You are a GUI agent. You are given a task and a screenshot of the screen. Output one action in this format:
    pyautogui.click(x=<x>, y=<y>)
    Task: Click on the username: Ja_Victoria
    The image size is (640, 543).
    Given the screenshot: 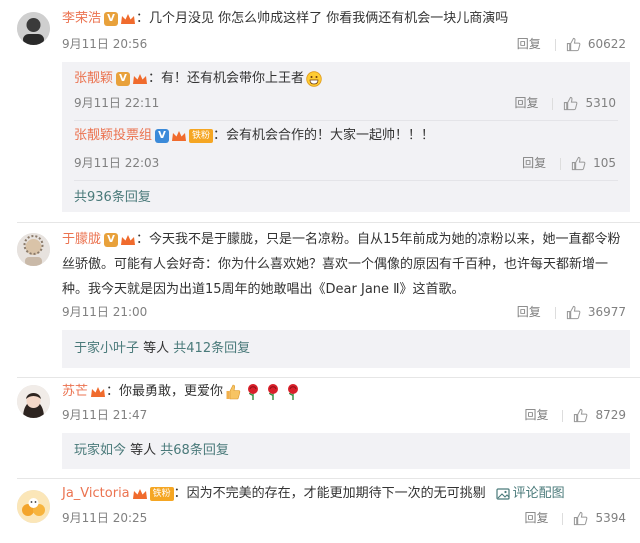 What is the action you would take?
    pyautogui.click(x=96, y=493)
    